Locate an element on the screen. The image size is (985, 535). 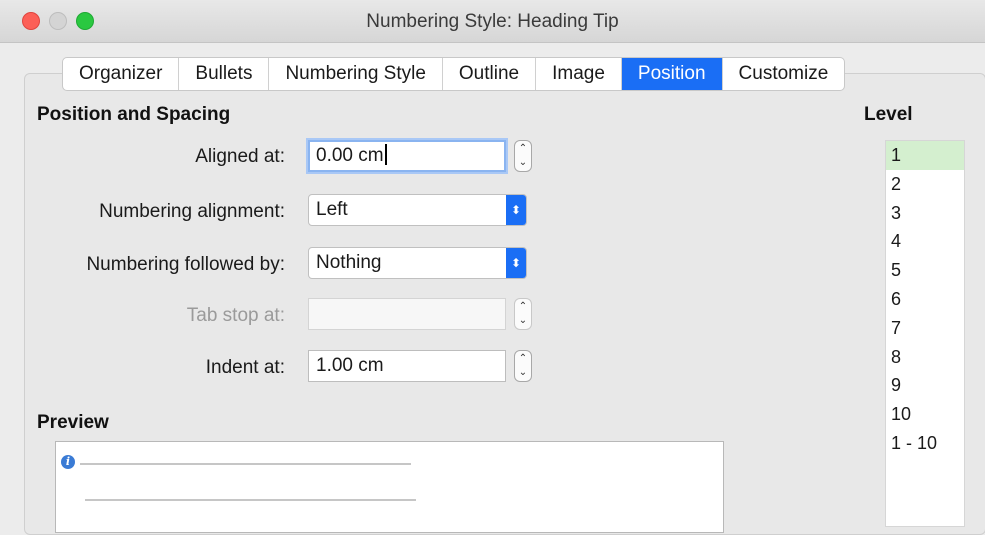
indent-at-stepper: ⌃ ⌄ is located at coordinates (523, 366).